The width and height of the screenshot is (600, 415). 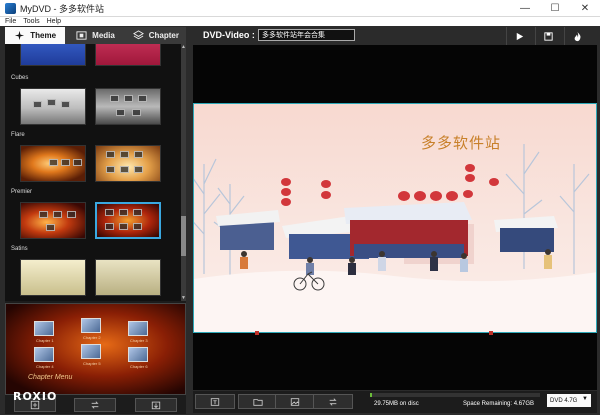 What do you see at coordinates (499, 404) in the screenshot?
I see `disc-remaining-text: Space Remaining: 4.67GB` at bounding box center [499, 404].